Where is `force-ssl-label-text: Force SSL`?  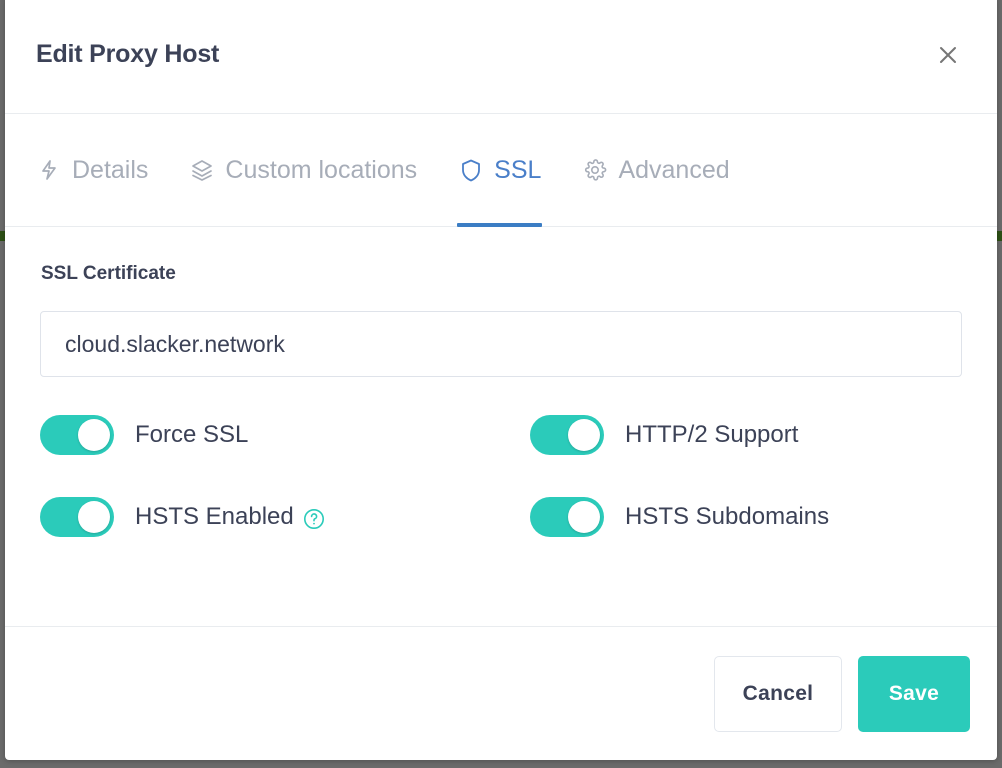 force-ssl-label-text: Force SSL is located at coordinates (192, 434).